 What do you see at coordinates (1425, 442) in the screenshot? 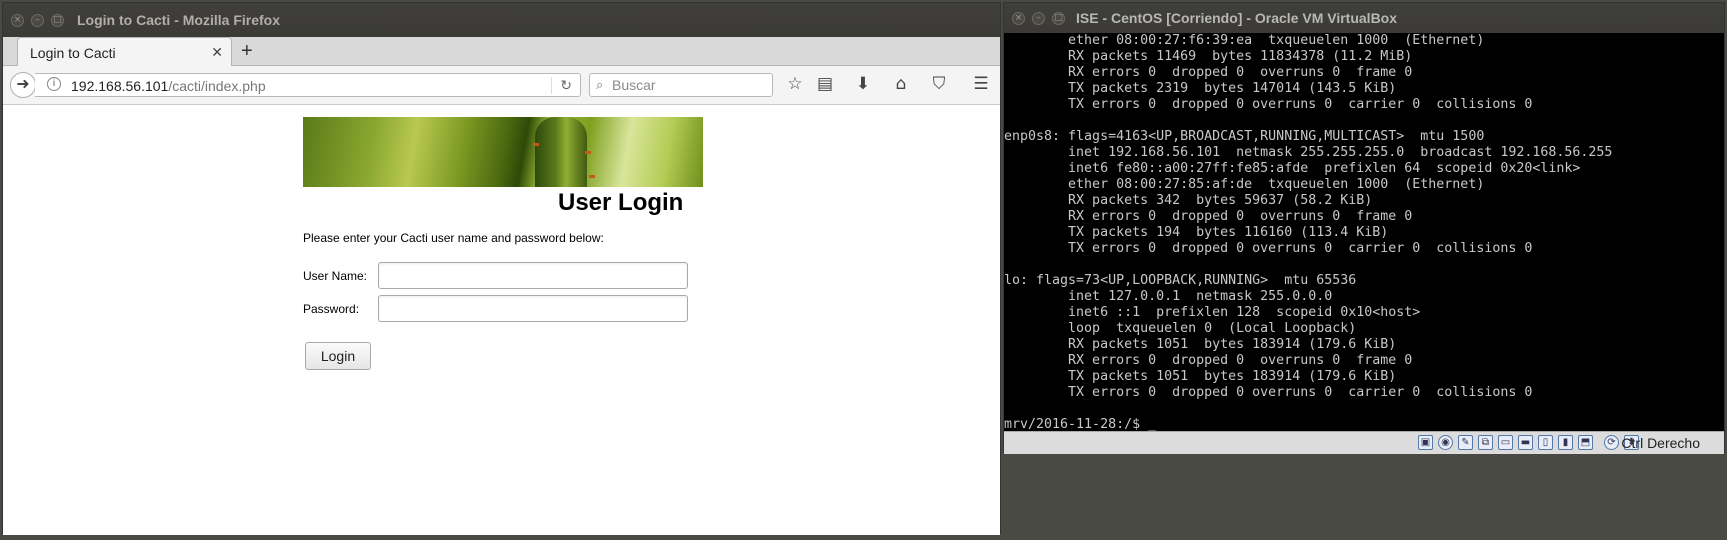
I see `hard-disk-icon: ▣` at bounding box center [1425, 442].